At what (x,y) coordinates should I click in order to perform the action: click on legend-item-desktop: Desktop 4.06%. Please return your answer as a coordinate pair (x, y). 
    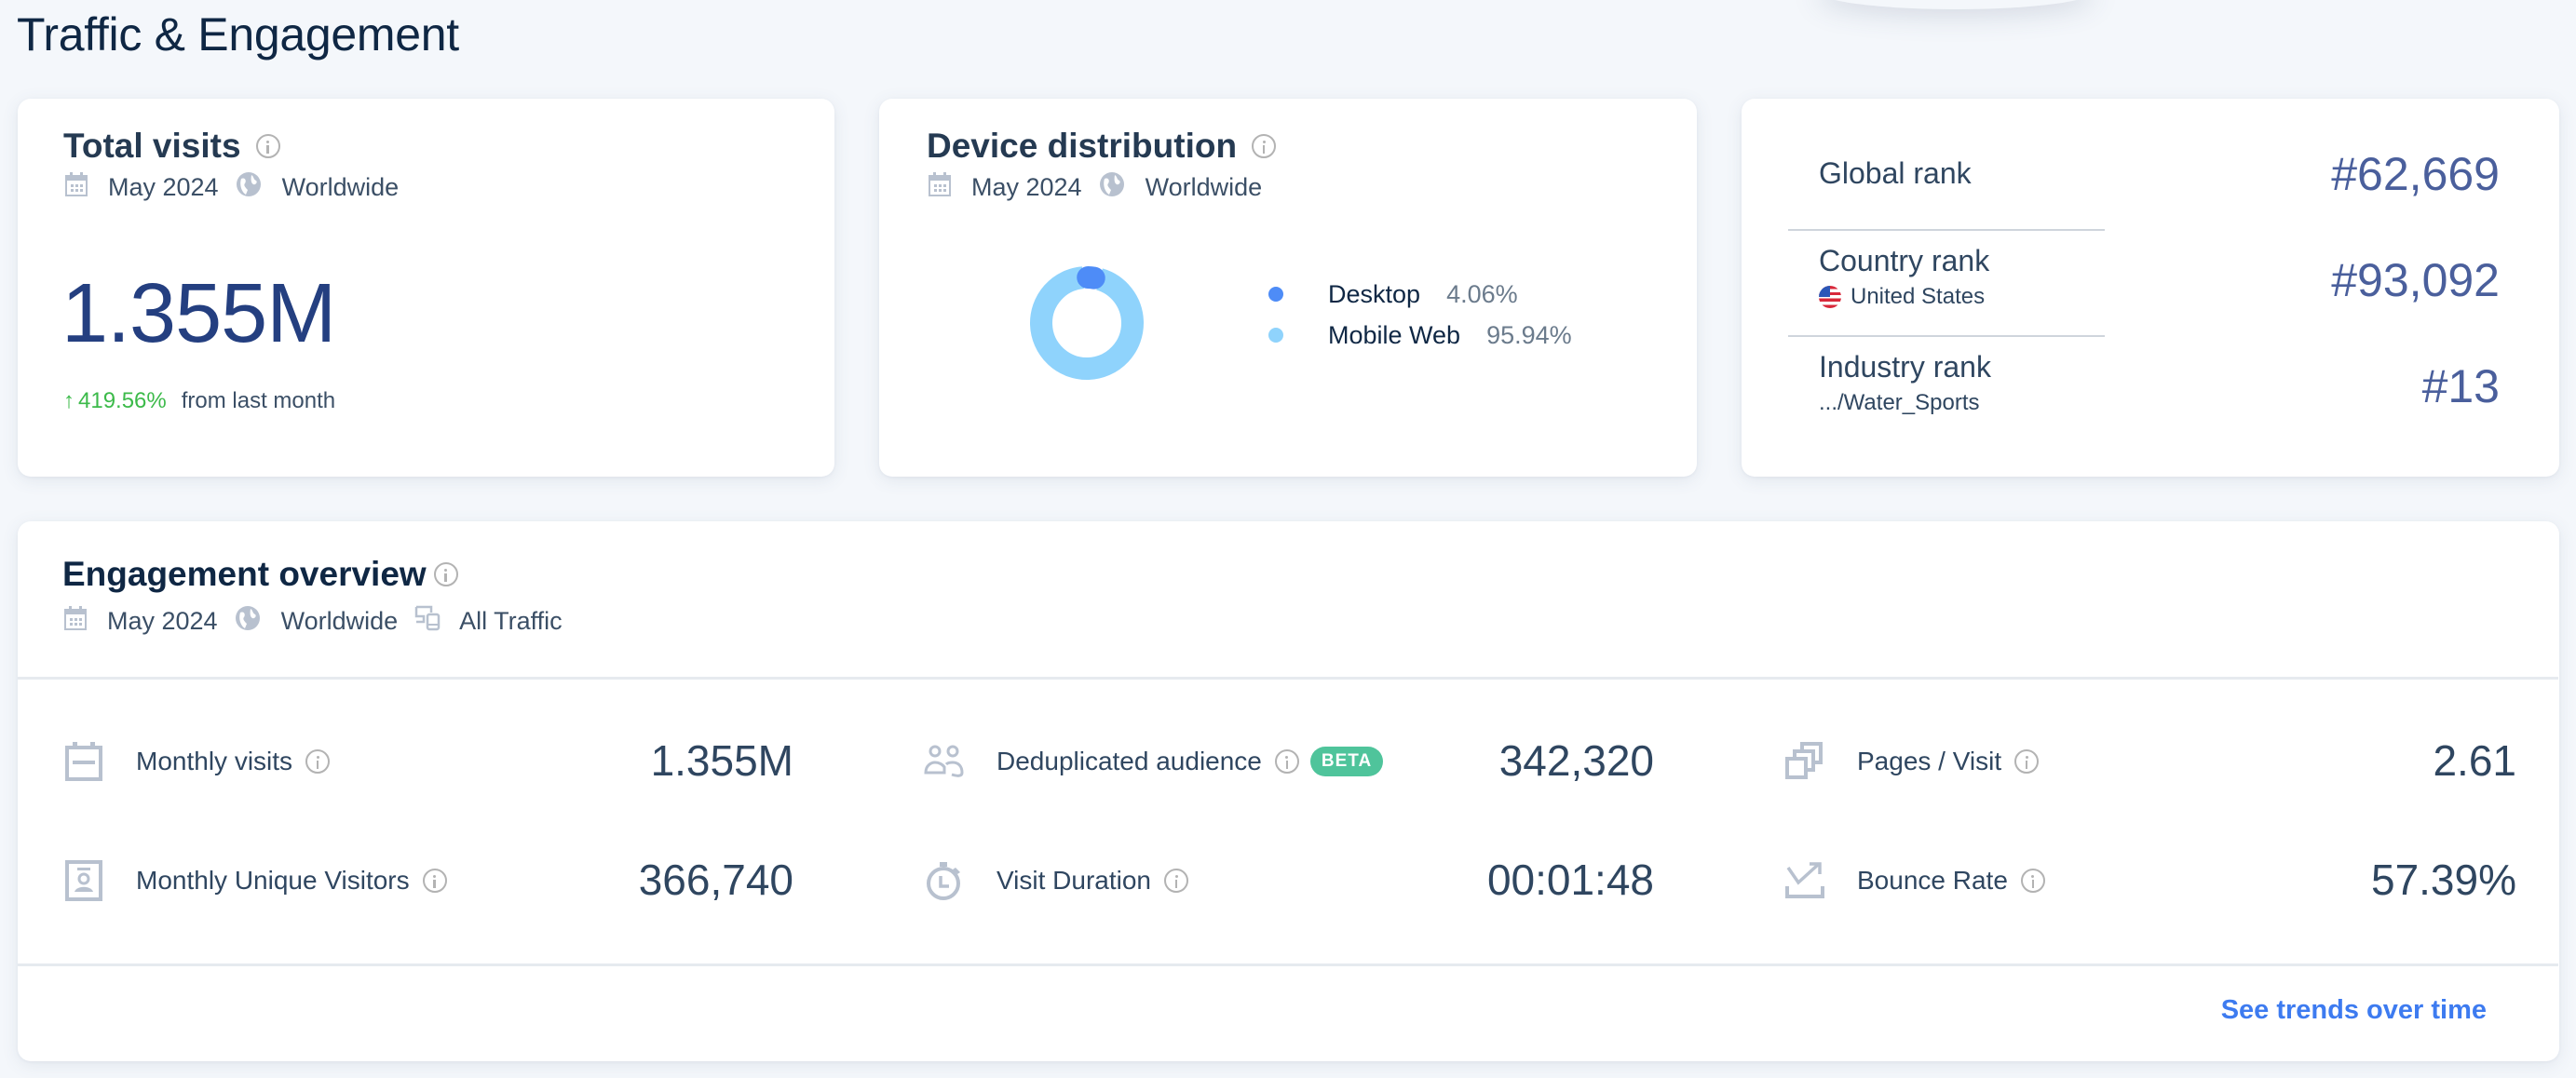
    Looking at the image, I should click on (1420, 294).